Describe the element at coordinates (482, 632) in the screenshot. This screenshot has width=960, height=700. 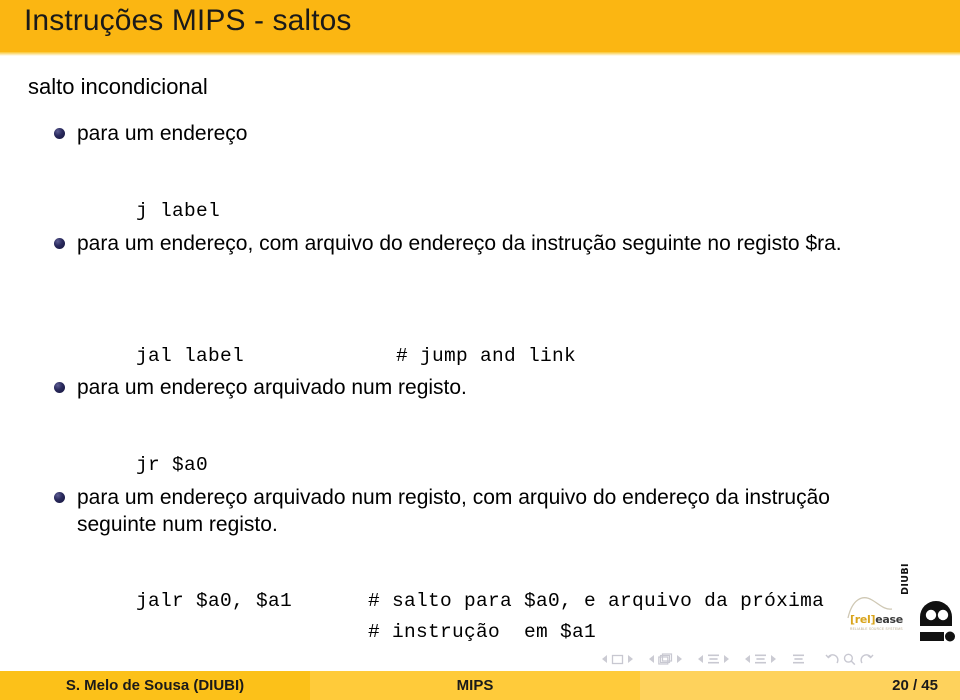
I see `code-comment: # instrução em $a1` at that location.